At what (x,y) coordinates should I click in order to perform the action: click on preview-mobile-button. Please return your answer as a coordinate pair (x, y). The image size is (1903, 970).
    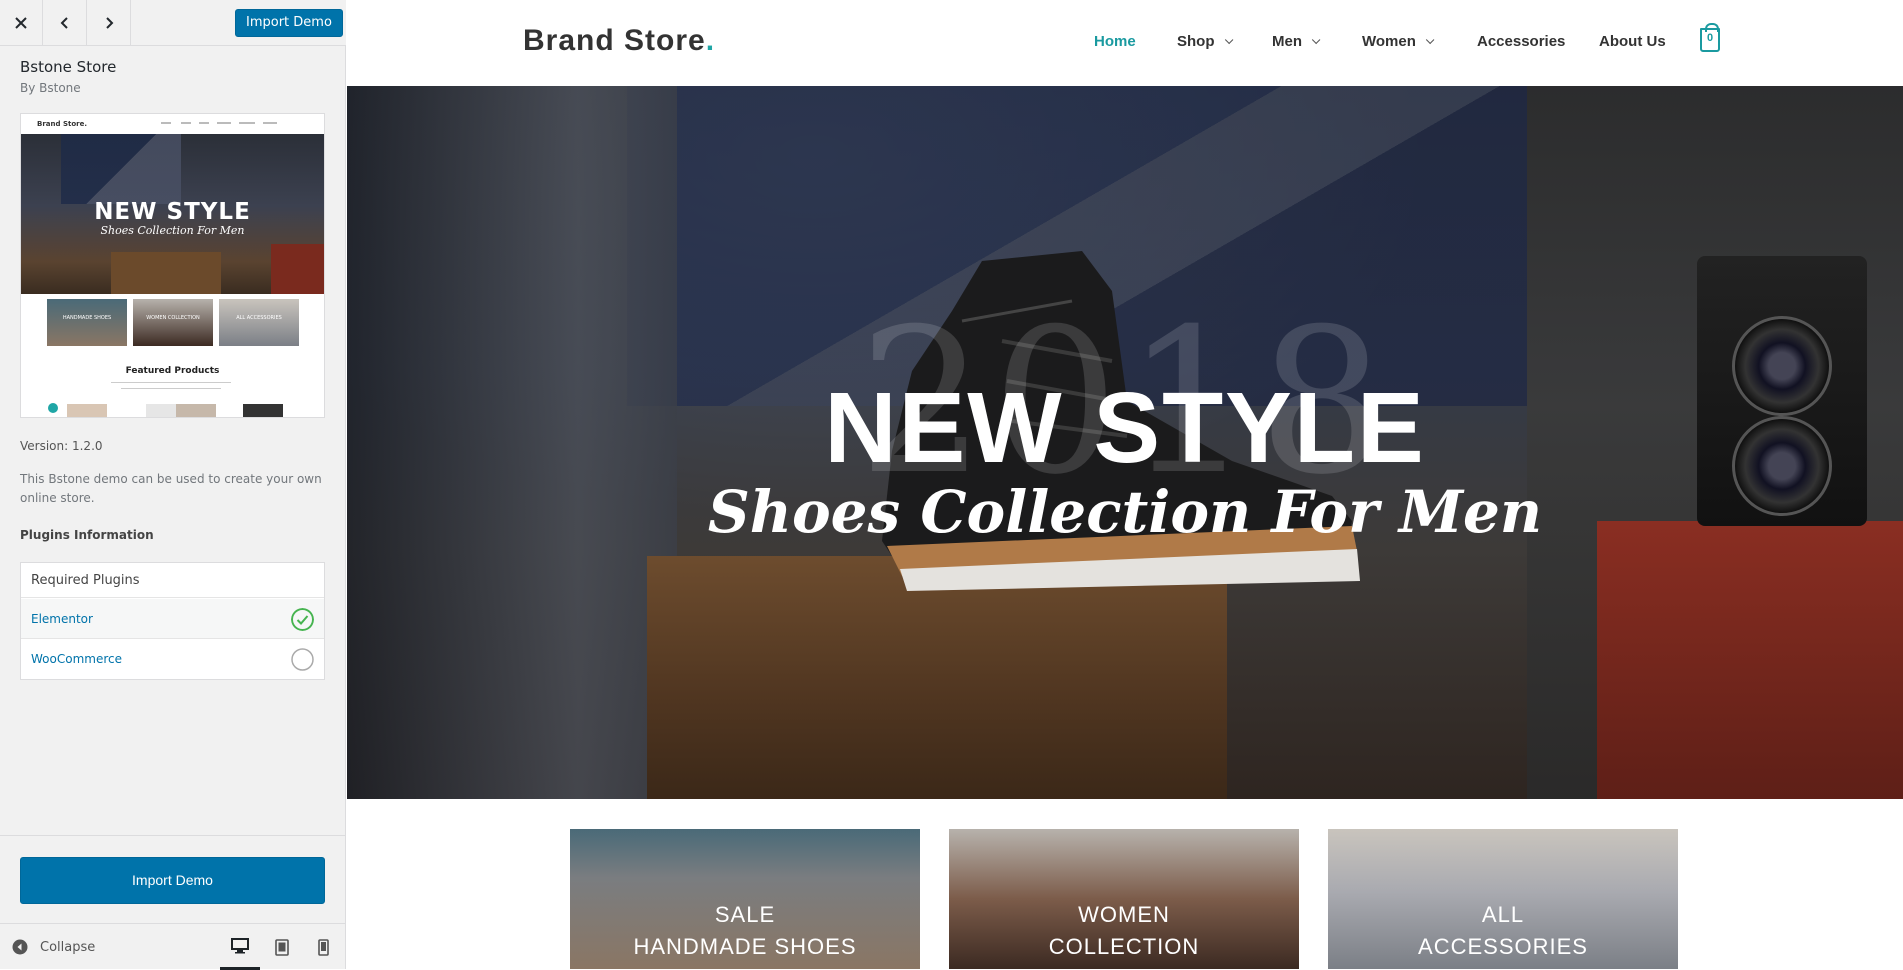
    Looking at the image, I should click on (323, 947).